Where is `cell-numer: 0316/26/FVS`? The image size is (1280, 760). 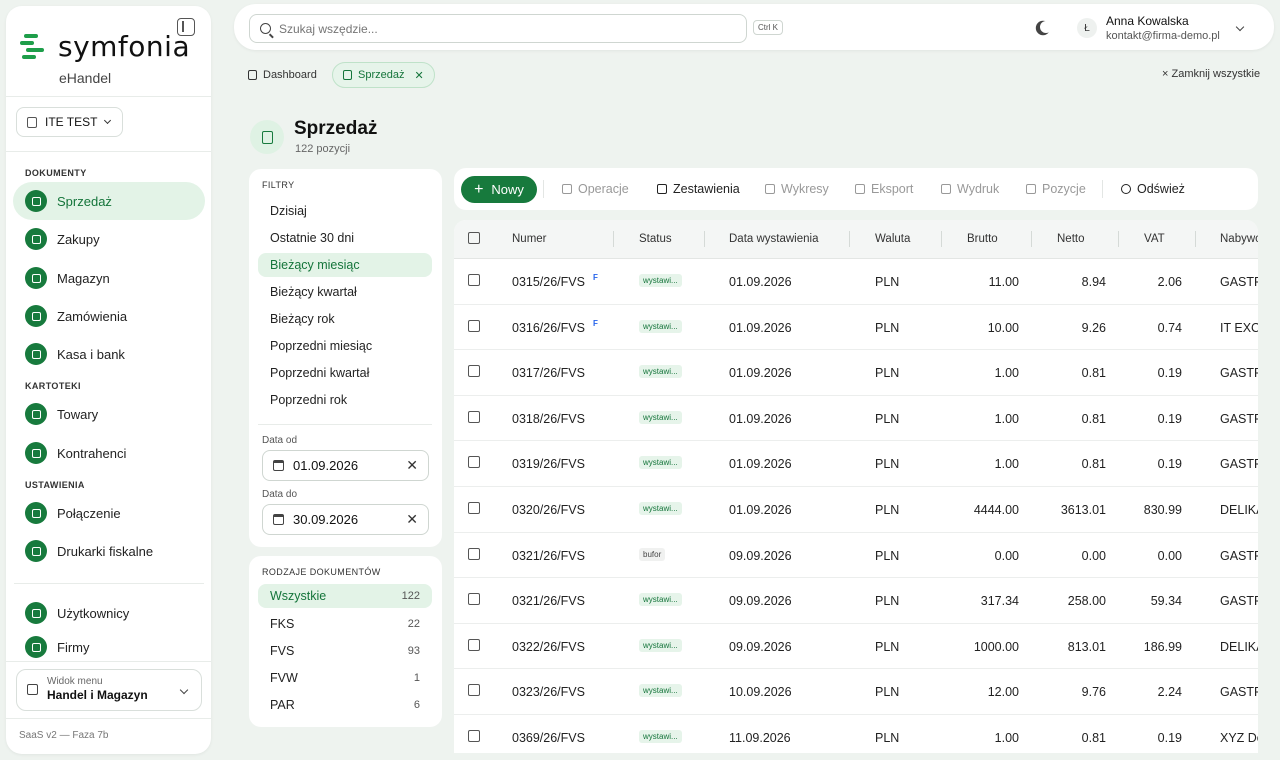 cell-numer: 0316/26/FVS is located at coordinates (548, 328).